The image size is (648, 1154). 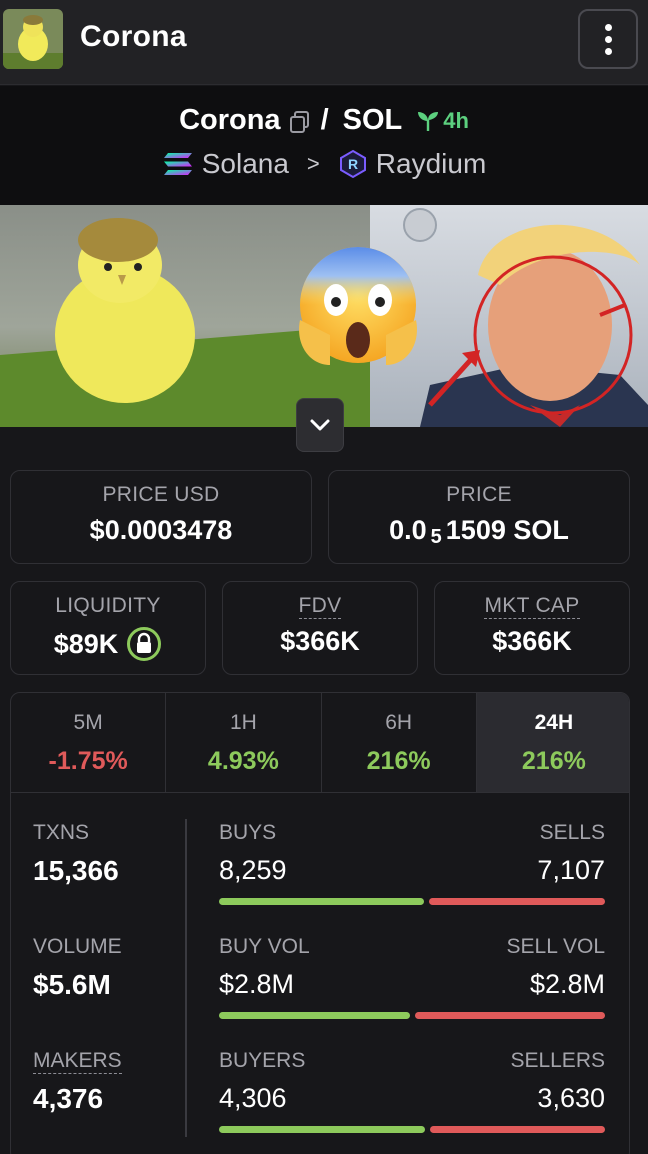 I want to click on price-native-card: PRICE 0.0 5 1509 SOL, so click(x=479, y=517).